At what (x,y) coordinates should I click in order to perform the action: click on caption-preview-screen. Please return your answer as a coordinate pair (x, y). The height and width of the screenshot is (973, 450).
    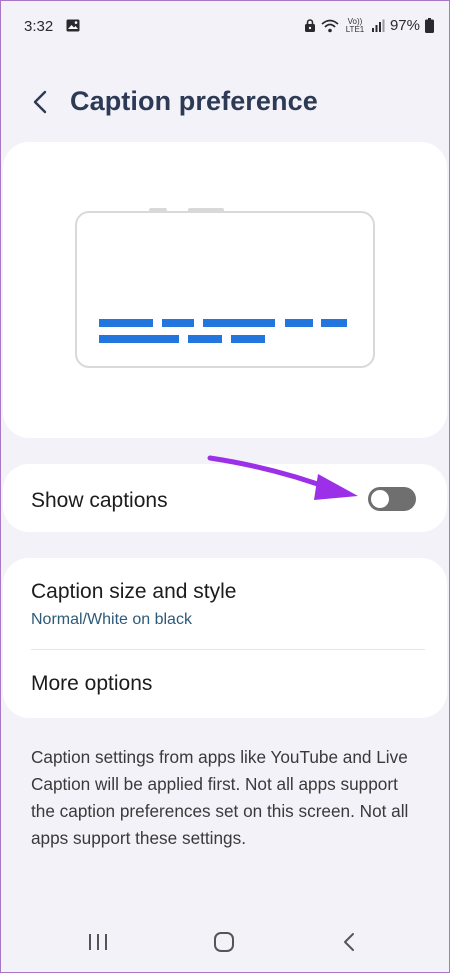
    Looking at the image, I should click on (225, 289).